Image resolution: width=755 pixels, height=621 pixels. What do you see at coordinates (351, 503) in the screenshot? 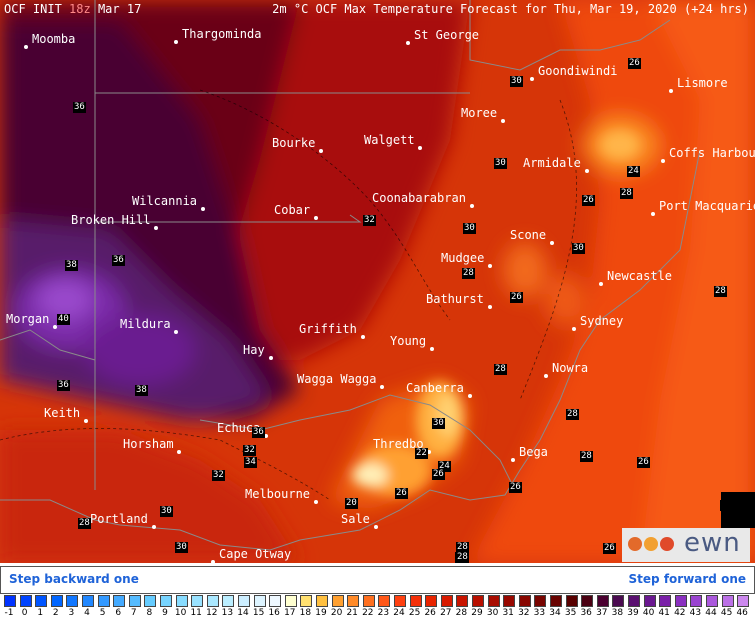
I see `contour-value-label: 20` at bounding box center [351, 503].